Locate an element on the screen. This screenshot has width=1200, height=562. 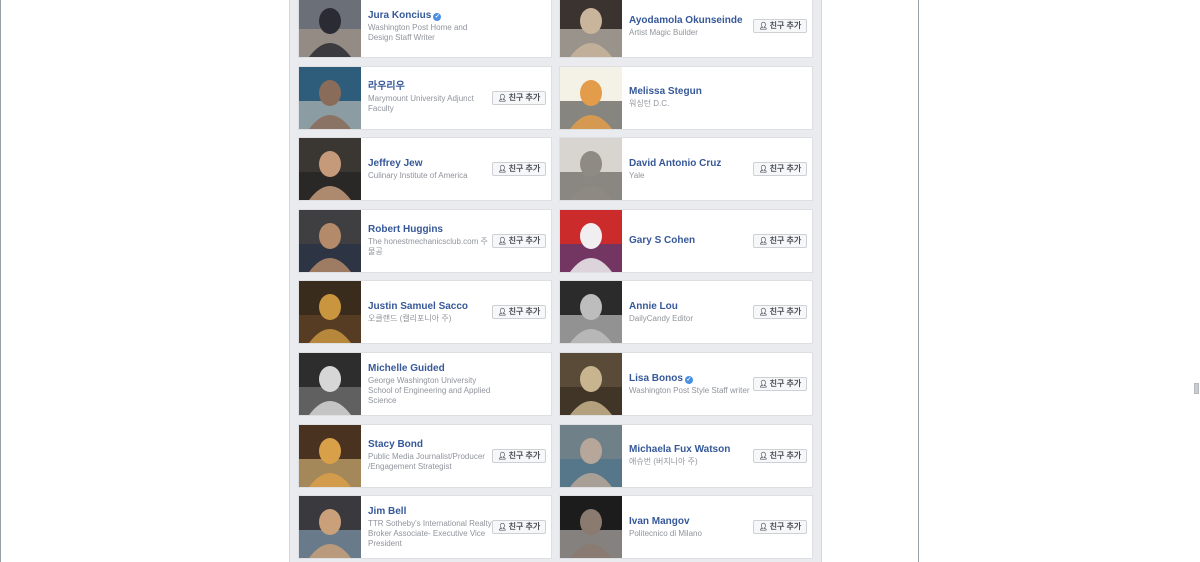
person-name: Melissa Stegun is located at coordinates (665, 91).